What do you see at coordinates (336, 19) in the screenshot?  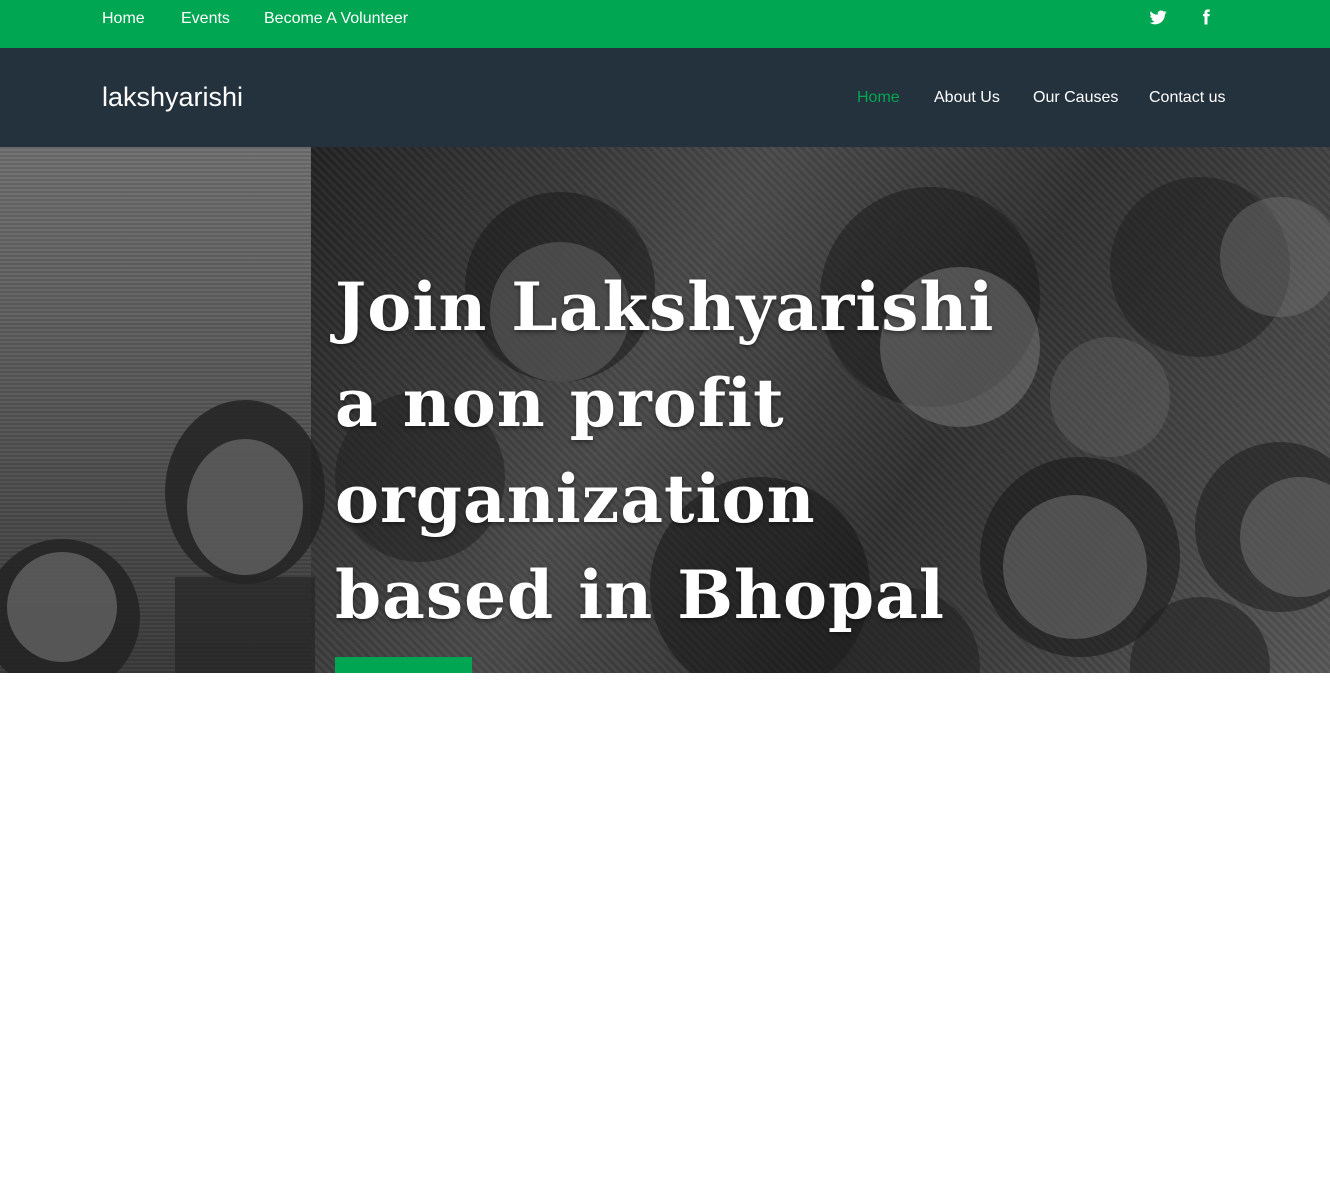 I see `top-link-become-a-volunteer: Become A Volunteer` at bounding box center [336, 19].